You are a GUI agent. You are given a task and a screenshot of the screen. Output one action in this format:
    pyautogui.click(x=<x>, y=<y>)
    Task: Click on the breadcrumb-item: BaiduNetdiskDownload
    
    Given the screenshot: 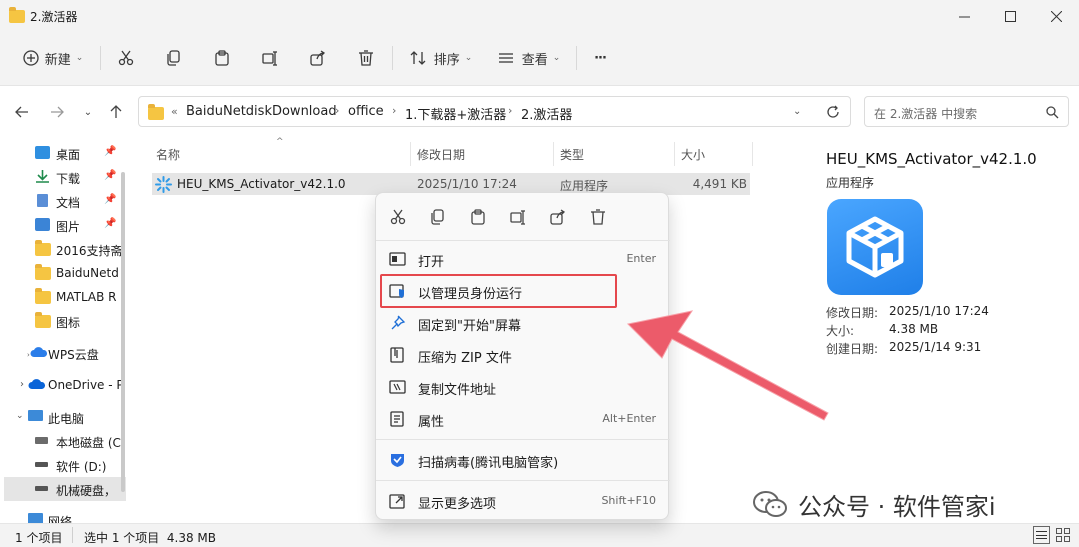 What is the action you would take?
    pyautogui.click(x=261, y=111)
    